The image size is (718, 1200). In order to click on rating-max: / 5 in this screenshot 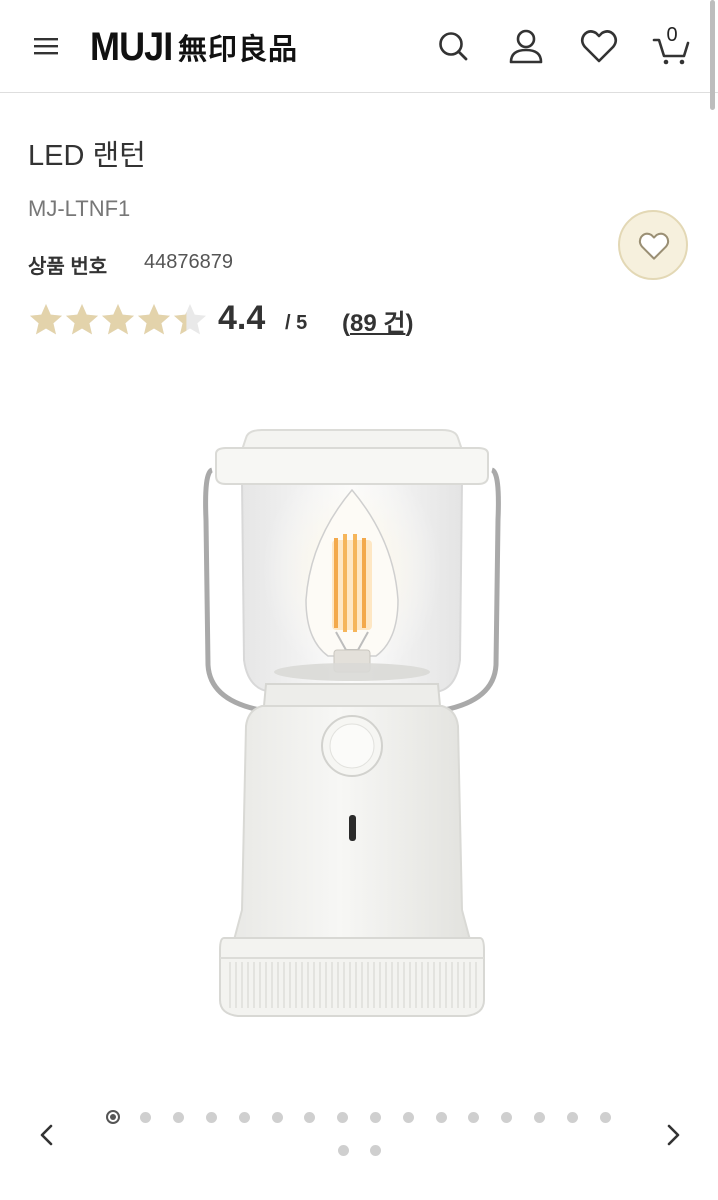, I will do `click(296, 323)`.